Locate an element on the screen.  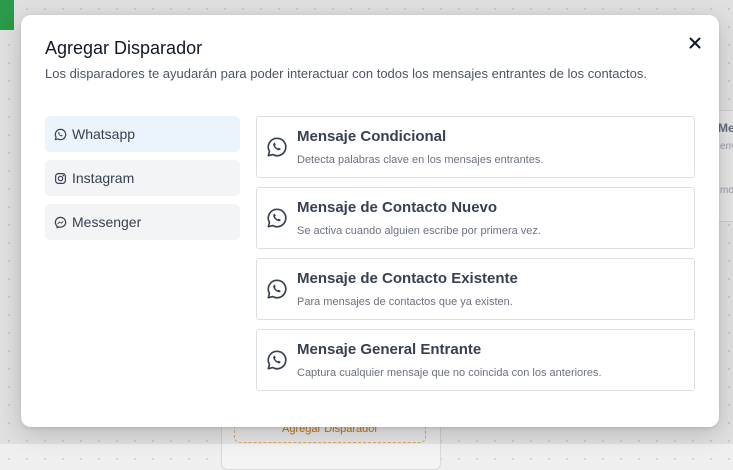
channel-list: Whatsapp Instagram Messenger is located at coordinates (142, 182).